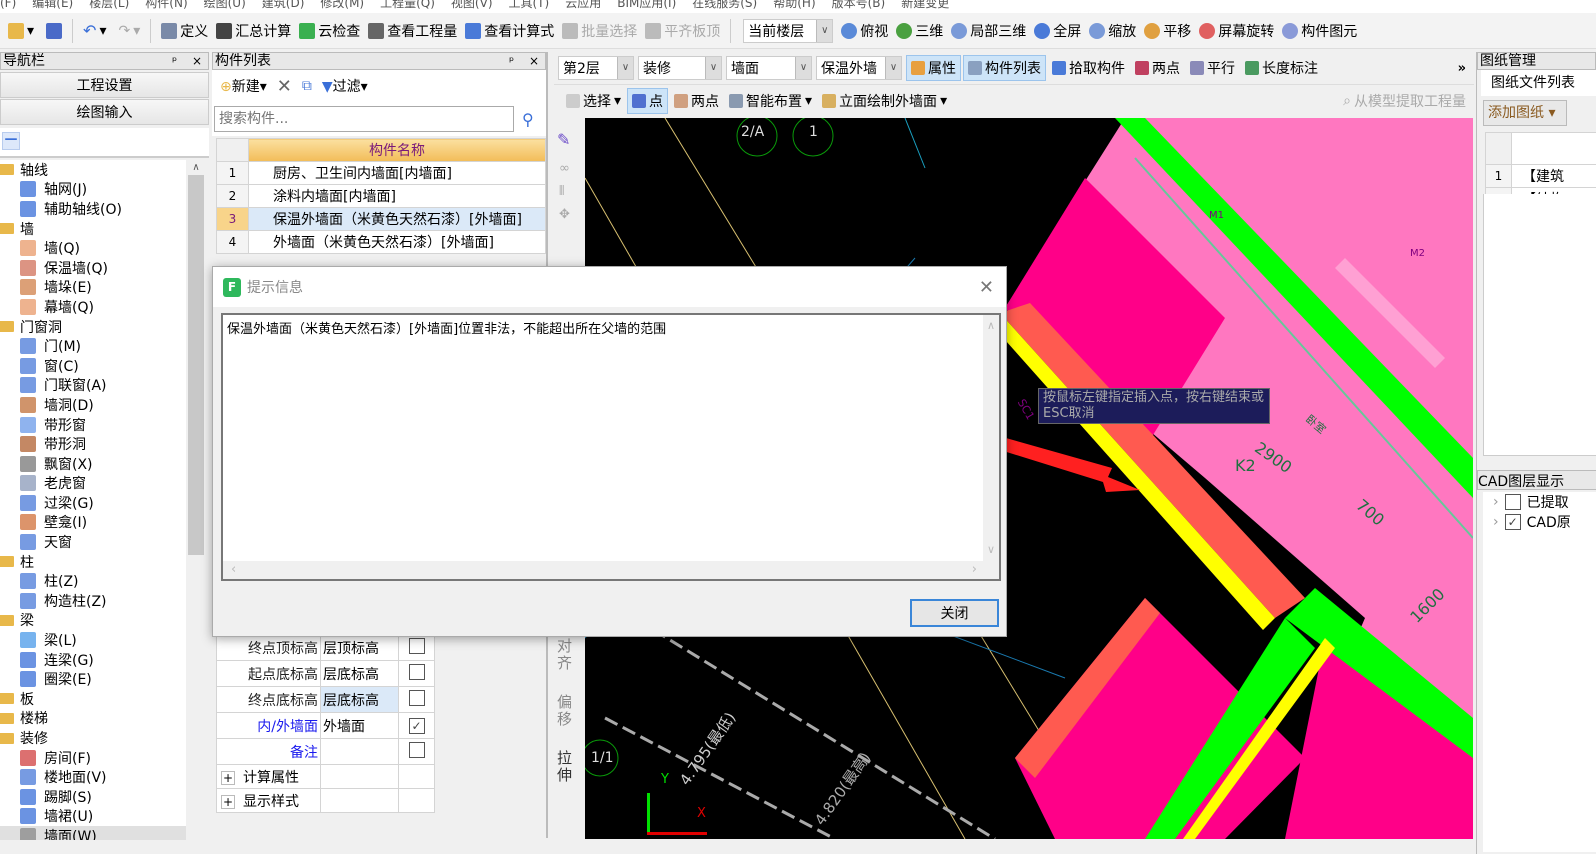 The height and width of the screenshot is (854, 1596). I want to click on canvas-tool-button: 属性, so click(933, 68).